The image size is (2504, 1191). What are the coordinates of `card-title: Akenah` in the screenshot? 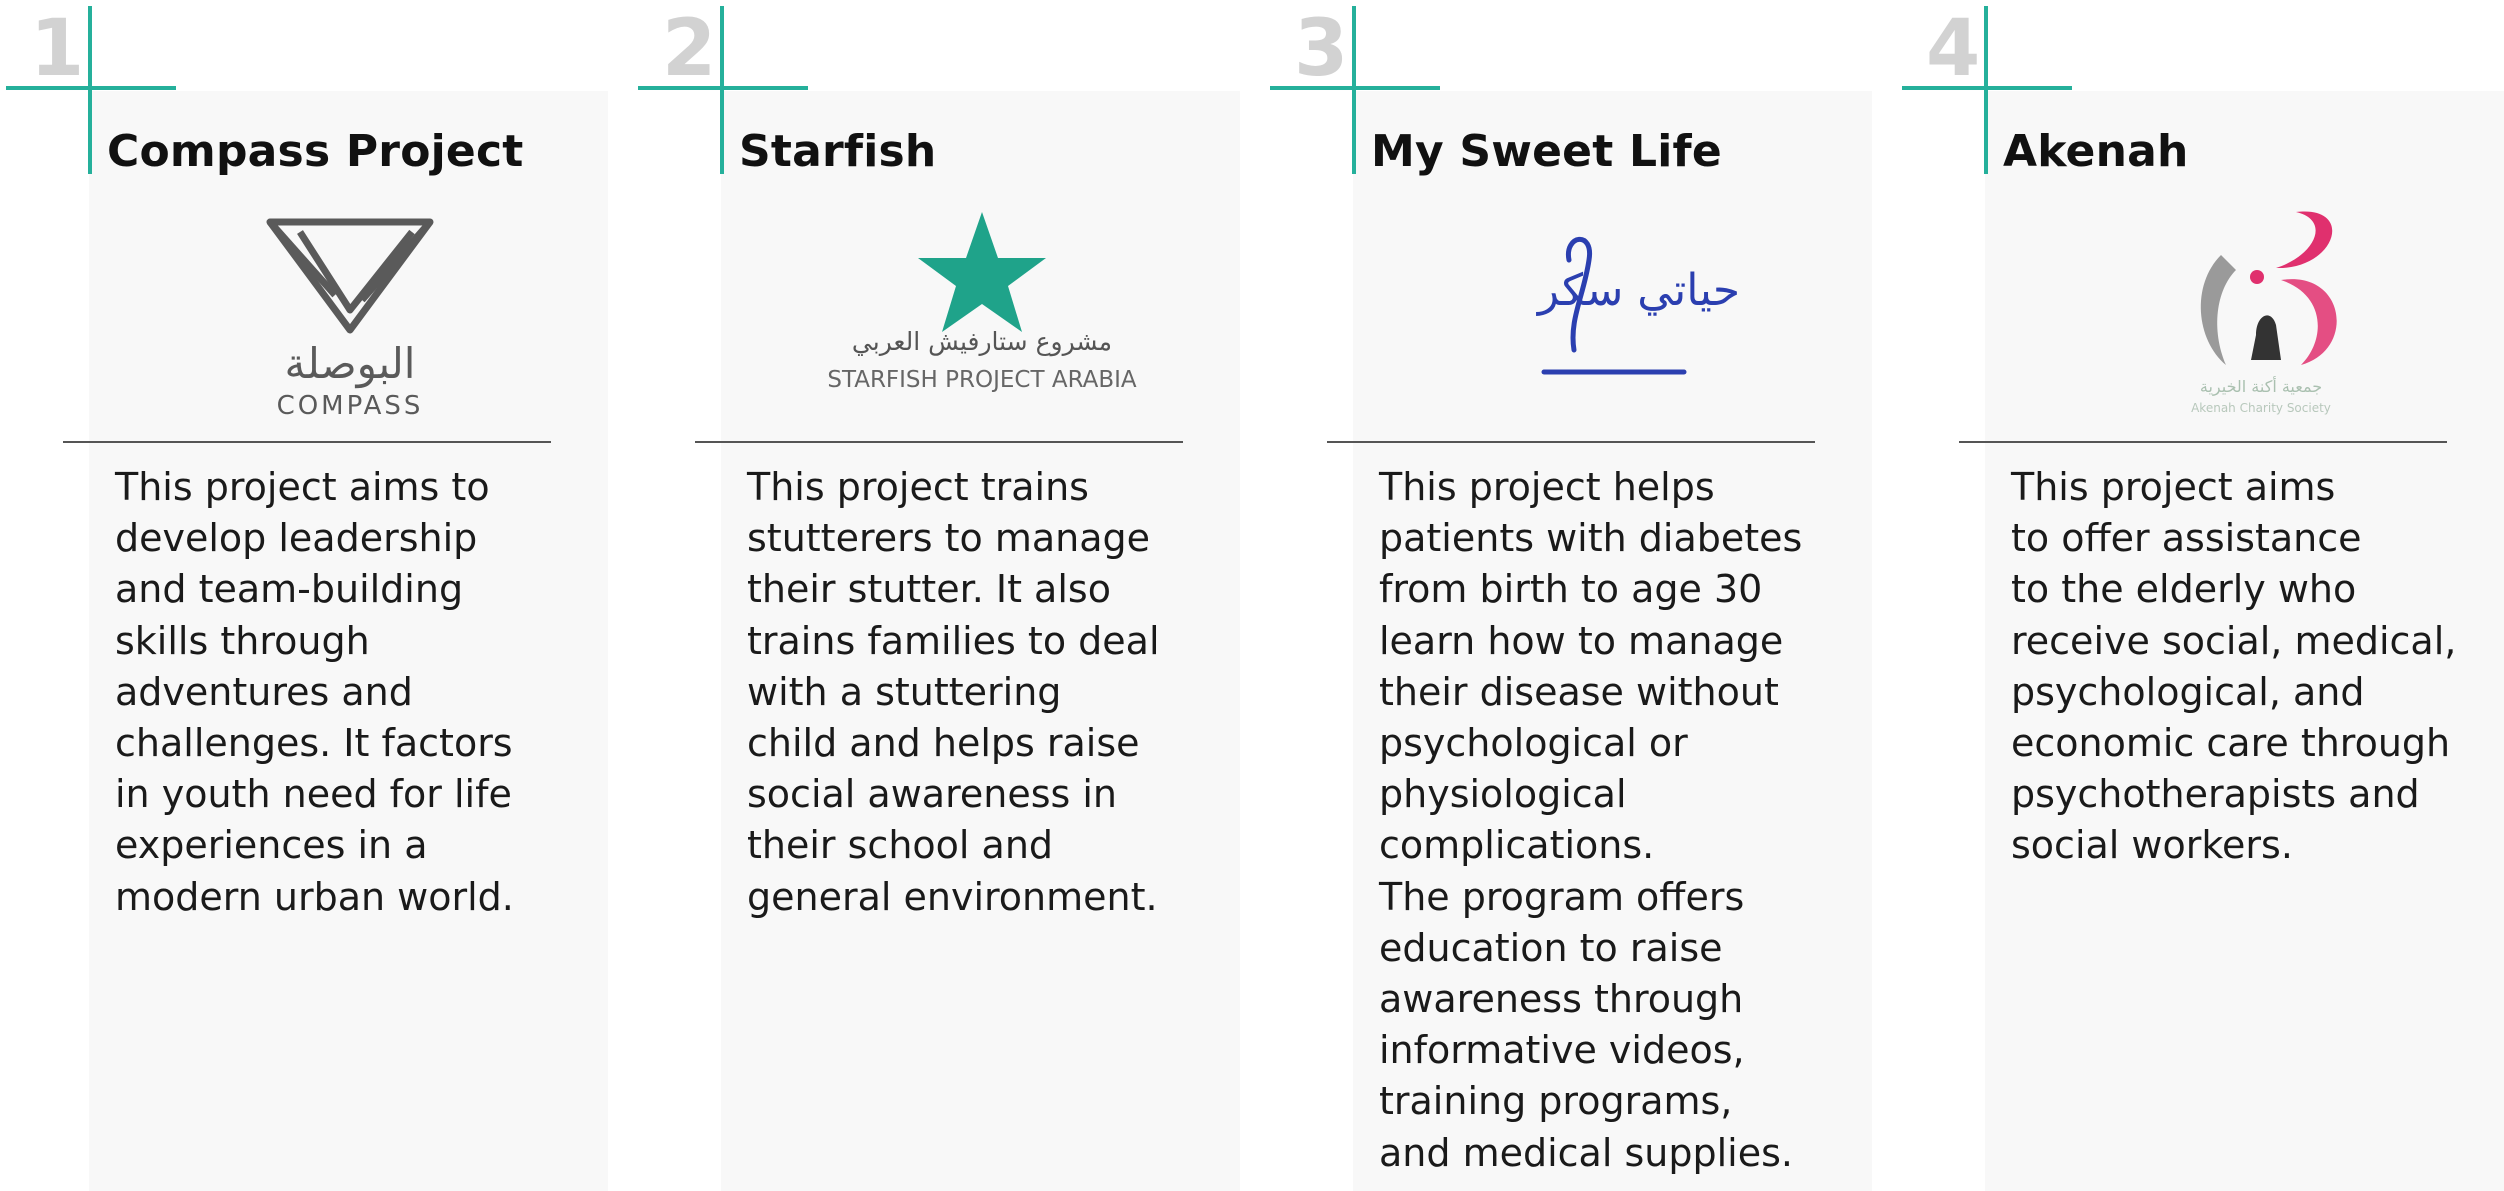 It's located at (2096, 151).